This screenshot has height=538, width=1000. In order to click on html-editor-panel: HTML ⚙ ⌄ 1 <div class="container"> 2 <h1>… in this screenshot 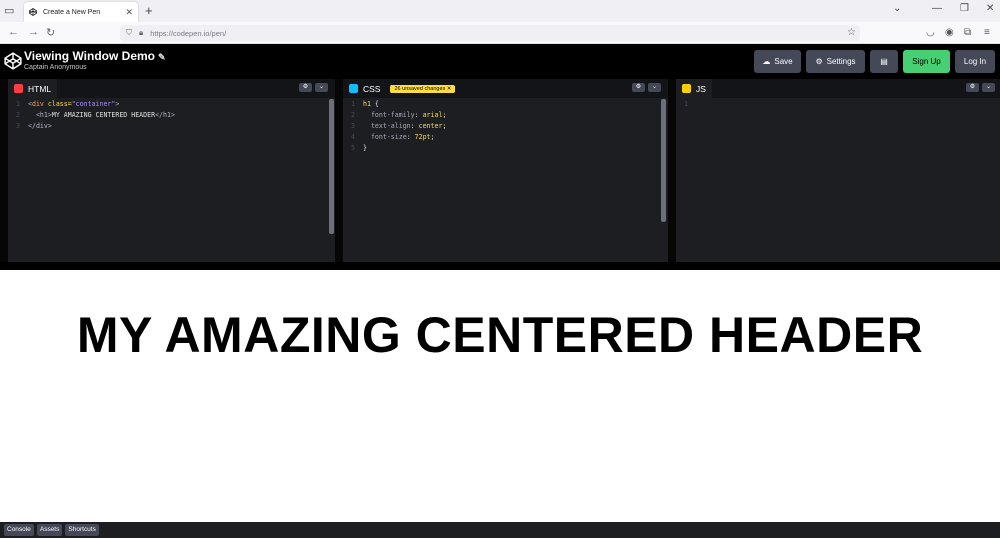, I will do `click(171, 170)`.